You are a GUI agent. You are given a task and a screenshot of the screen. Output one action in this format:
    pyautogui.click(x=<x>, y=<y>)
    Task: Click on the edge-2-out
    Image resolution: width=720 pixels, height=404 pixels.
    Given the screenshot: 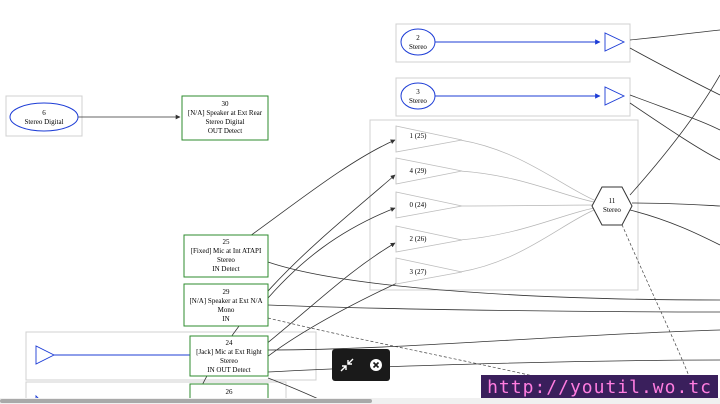 What is the action you would take?
    pyautogui.click(x=674, y=35)
    